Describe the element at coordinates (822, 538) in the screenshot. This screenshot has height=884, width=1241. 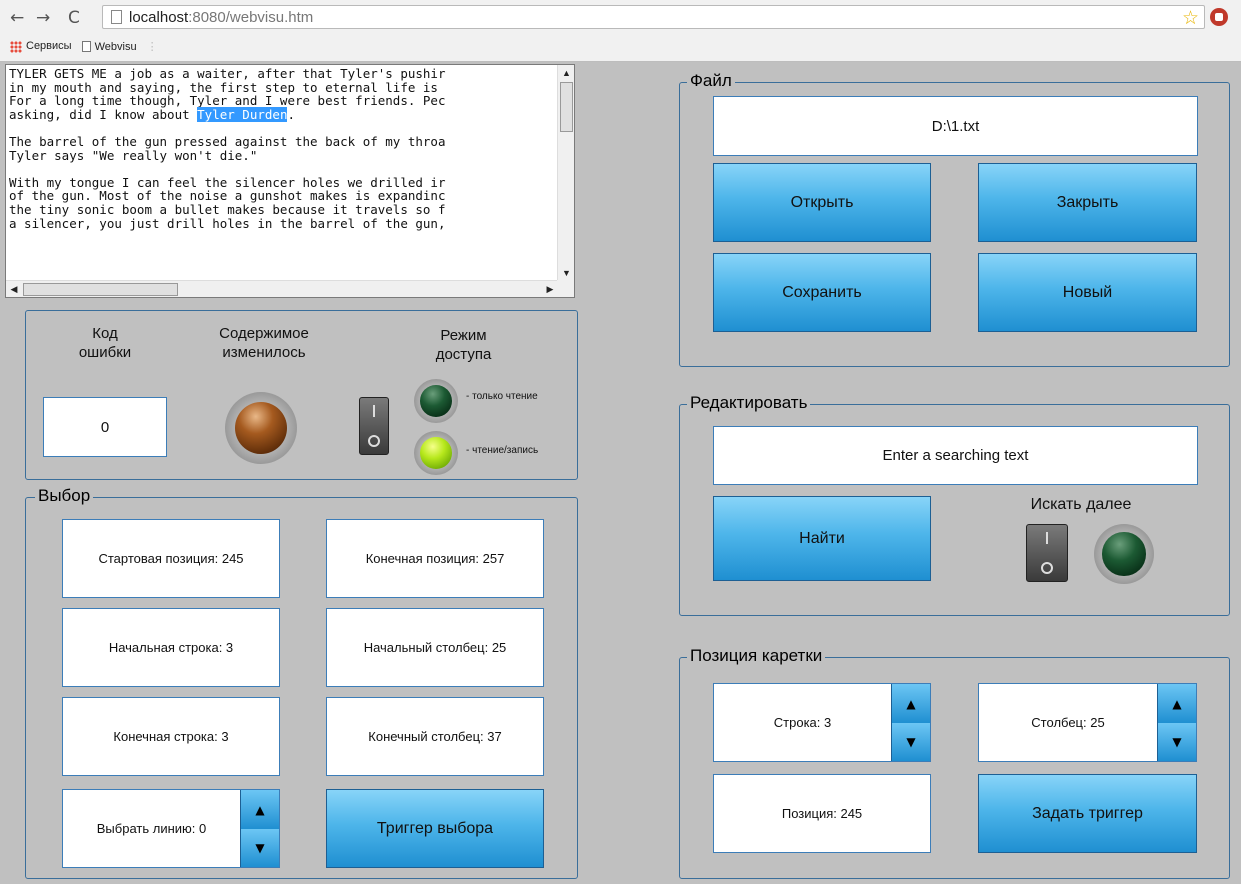
I see `find-button: Найти` at that location.